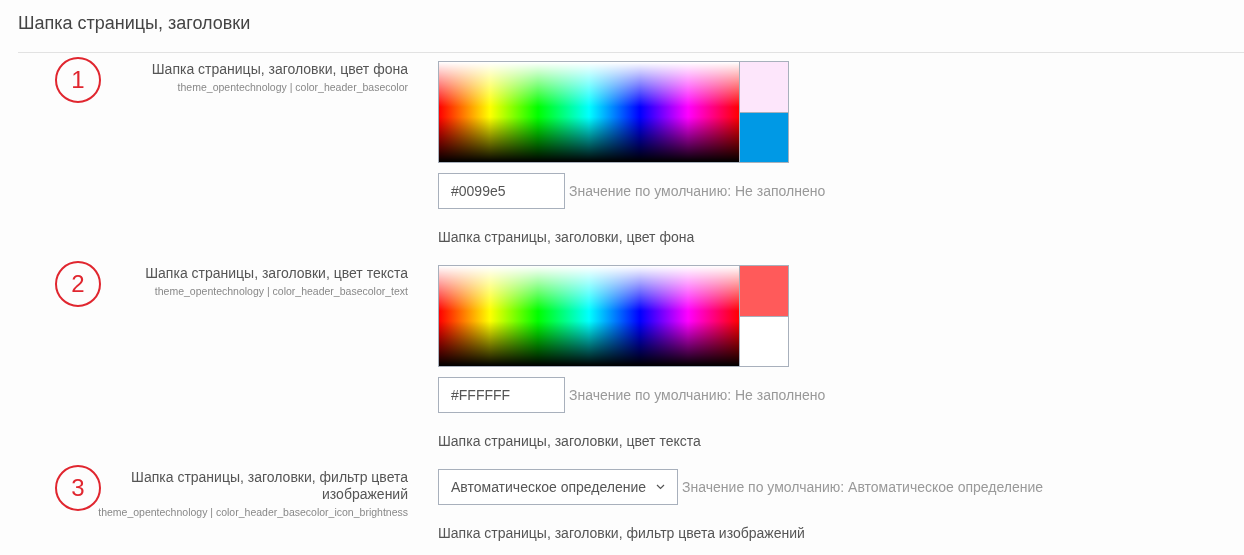 The width and height of the screenshot is (1244, 555). What do you see at coordinates (281, 291) in the screenshot?
I see `setting-key: theme_opentechnology | color_header_basecolor_text` at bounding box center [281, 291].